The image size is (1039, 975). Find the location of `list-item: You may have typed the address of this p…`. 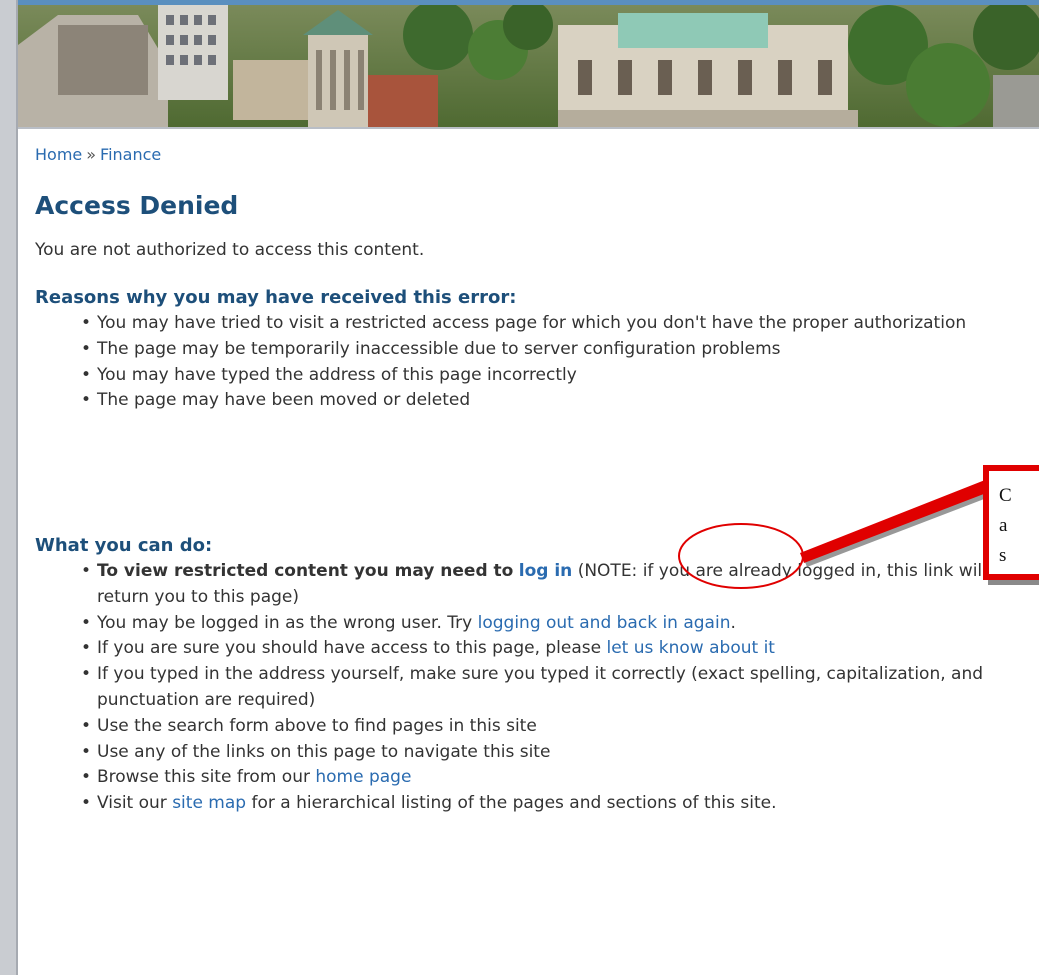

list-item: You may have typed the address of this p… is located at coordinates (549, 376).